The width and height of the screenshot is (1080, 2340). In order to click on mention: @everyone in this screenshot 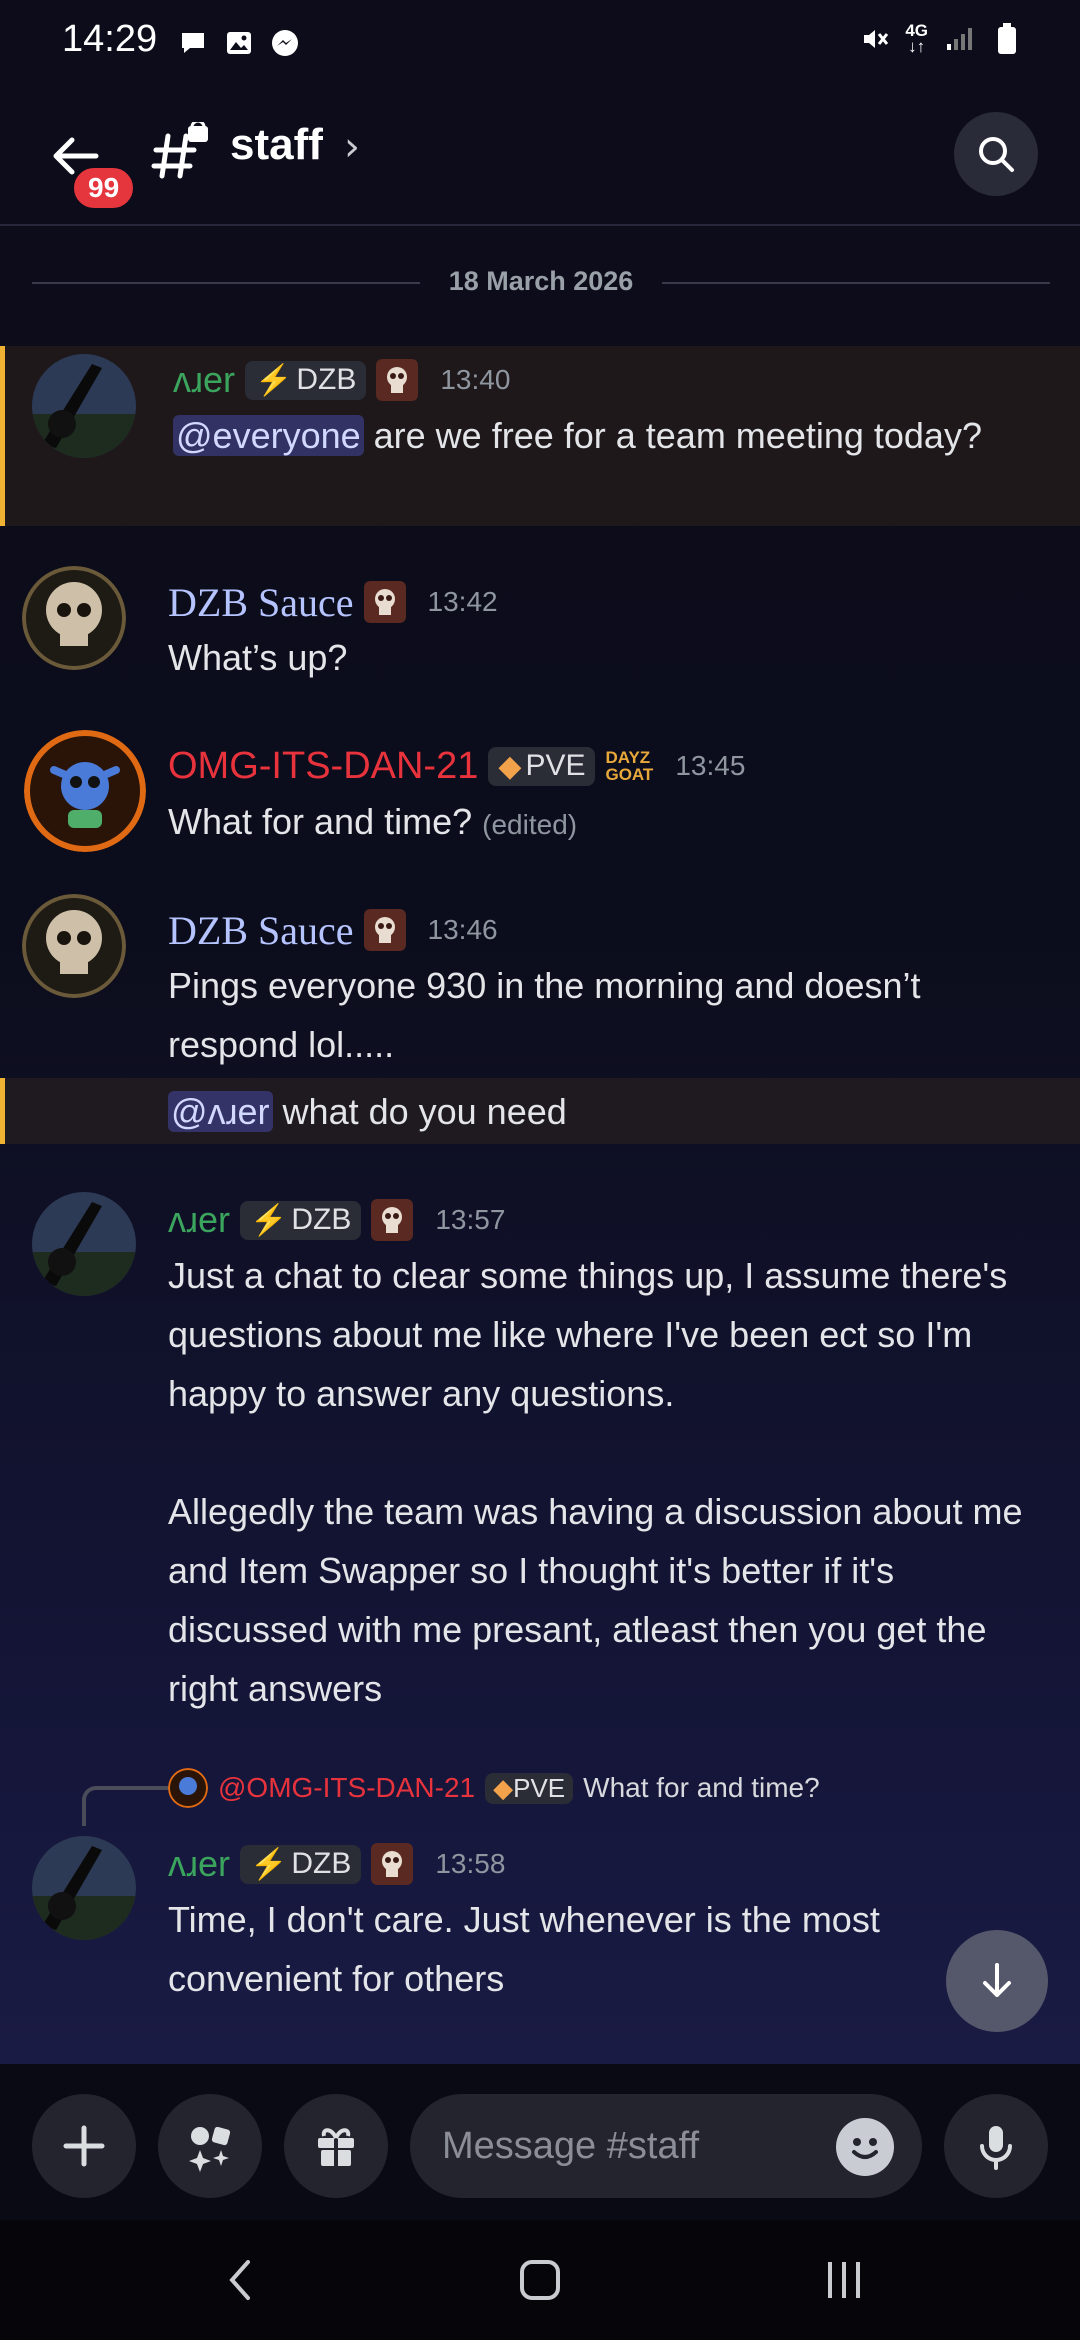, I will do `click(268, 435)`.